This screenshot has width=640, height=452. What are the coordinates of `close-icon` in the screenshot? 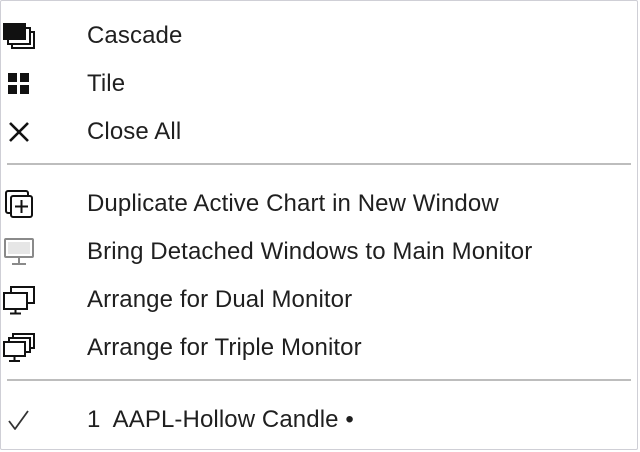 It's located at (19, 132).